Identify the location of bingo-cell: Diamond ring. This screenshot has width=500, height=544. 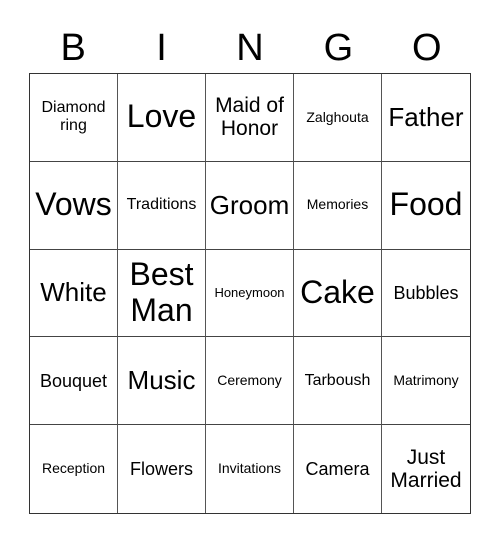
(74, 118).